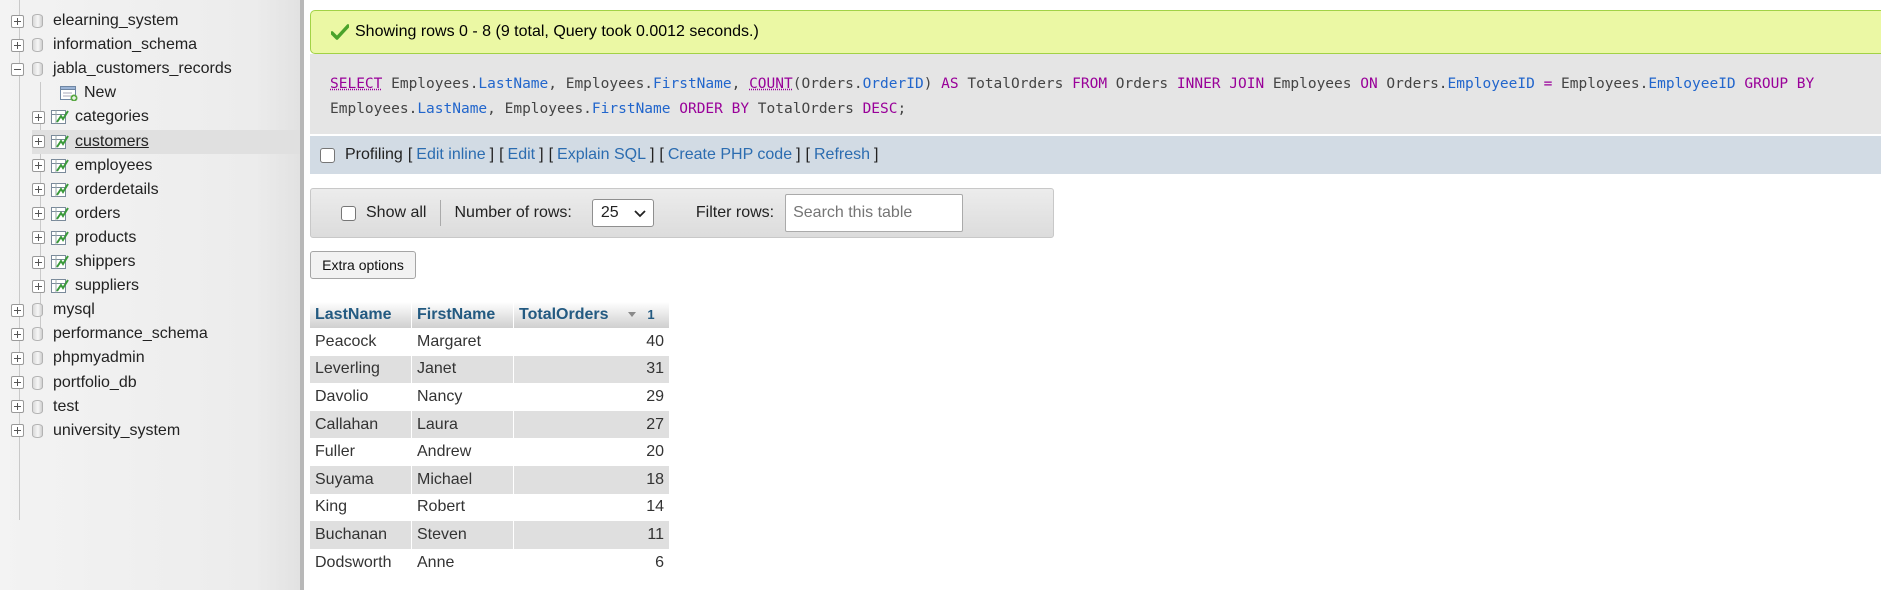  Describe the element at coordinates (591, 315) in the screenshot. I see `column-header-totalorders: TotalOrders 1` at that location.